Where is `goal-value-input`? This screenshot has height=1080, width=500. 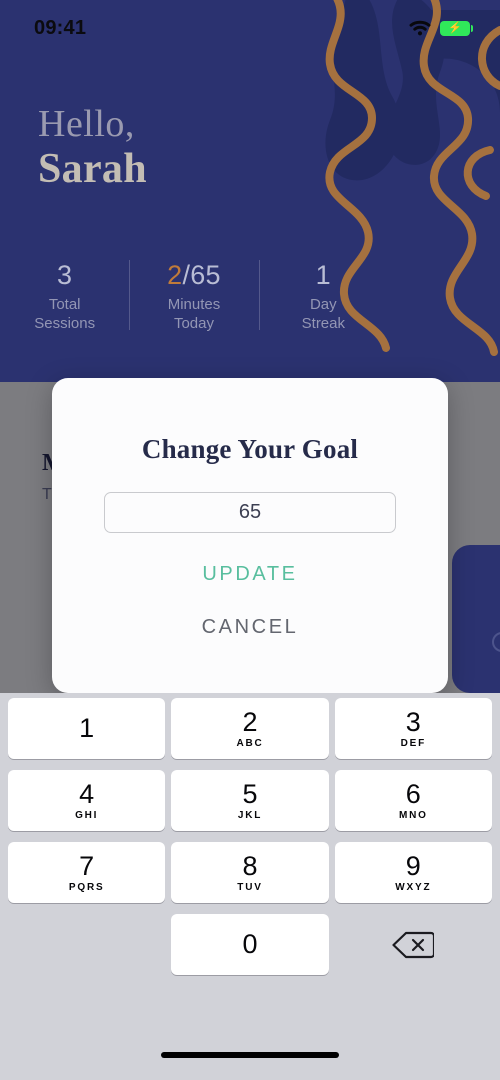 goal-value-input is located at coordinates (250, 512).